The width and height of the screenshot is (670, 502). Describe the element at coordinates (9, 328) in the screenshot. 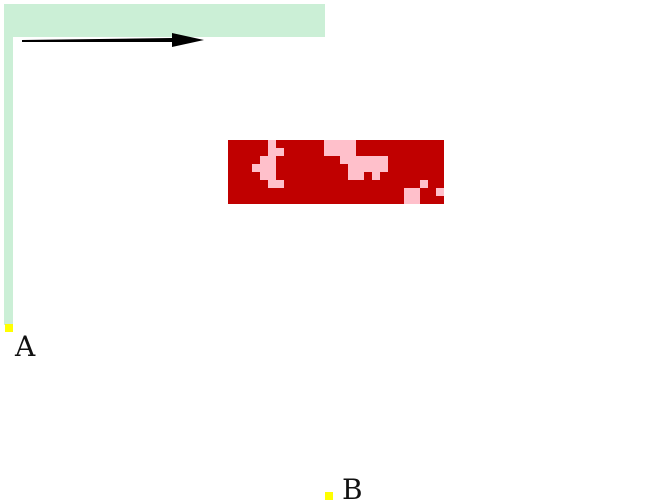

I see `marker-a-yellow-square` at that location.